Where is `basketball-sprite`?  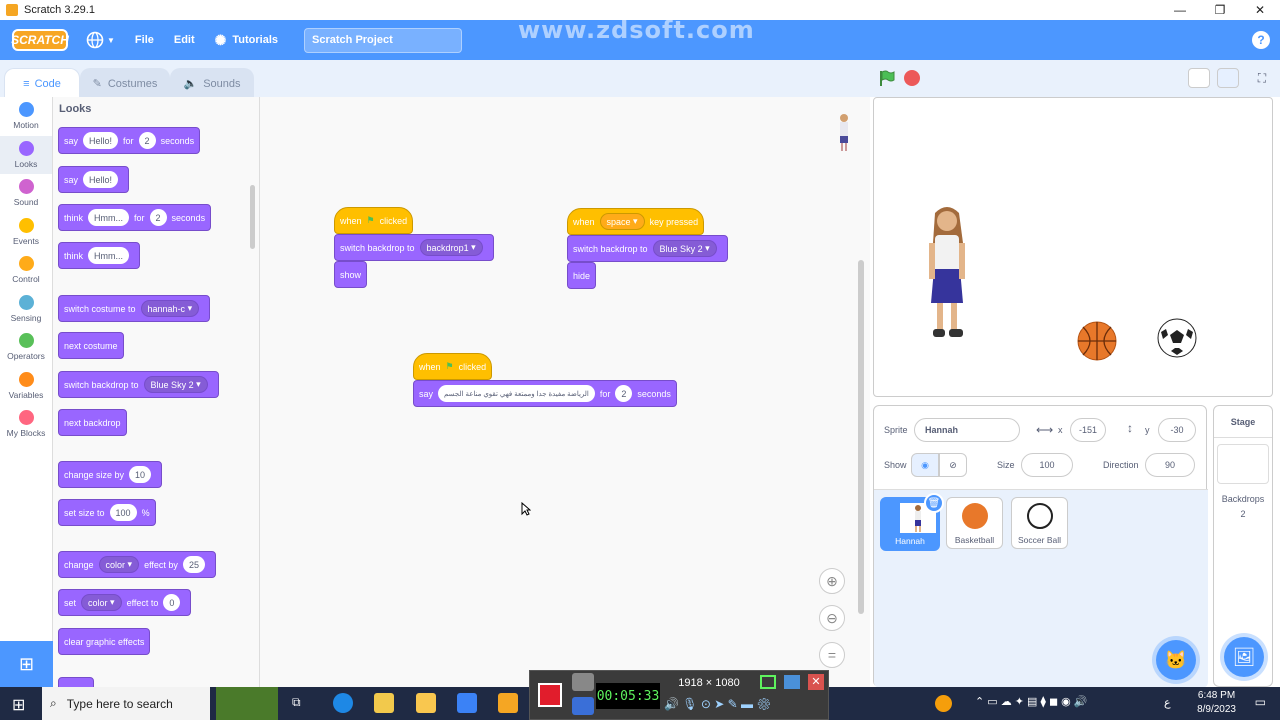 basketball-sprite is located at coordinates (1097, 341).